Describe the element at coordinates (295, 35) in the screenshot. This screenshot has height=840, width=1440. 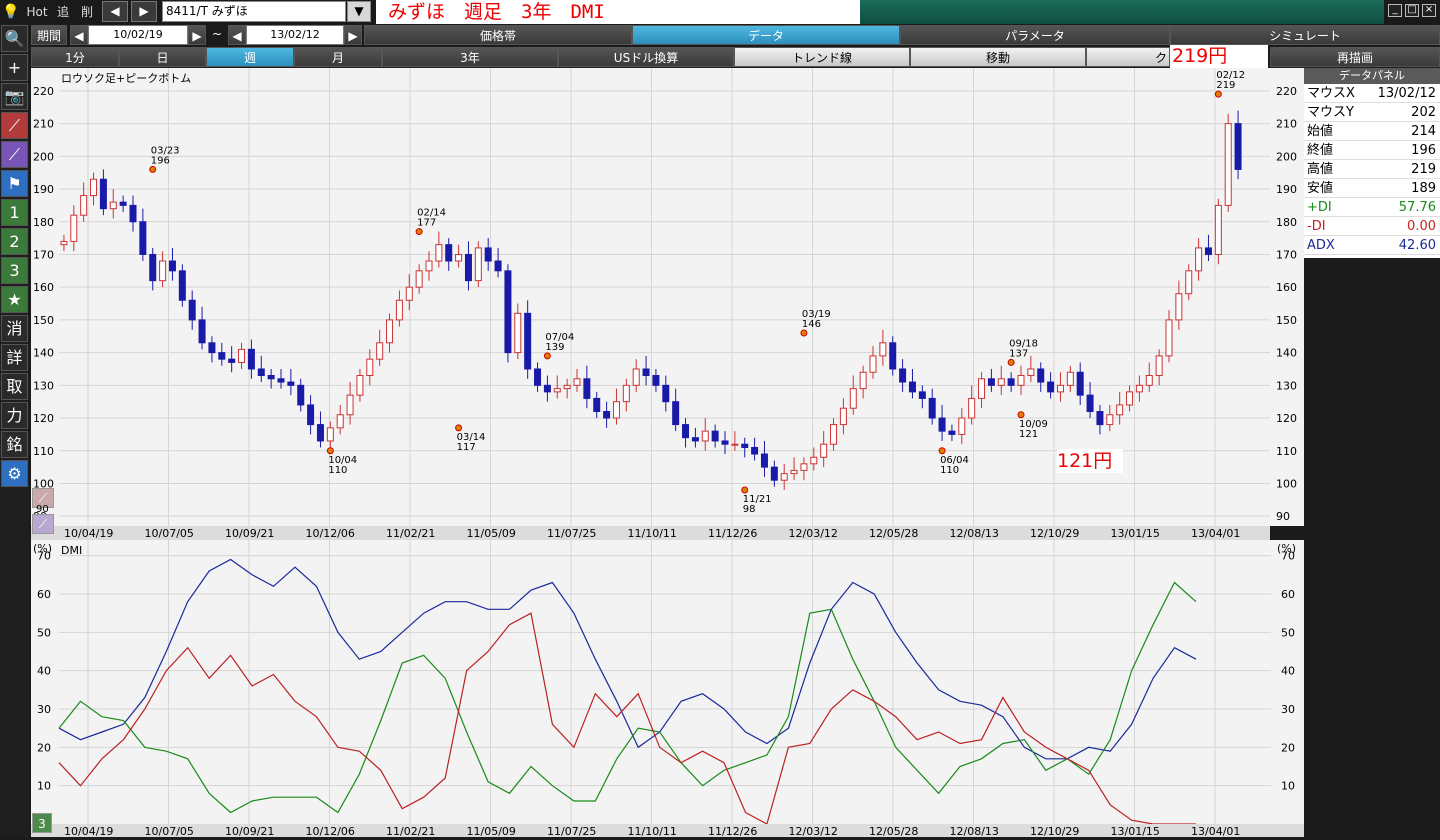
I see `date-to-field: 13/02/12` at that location.